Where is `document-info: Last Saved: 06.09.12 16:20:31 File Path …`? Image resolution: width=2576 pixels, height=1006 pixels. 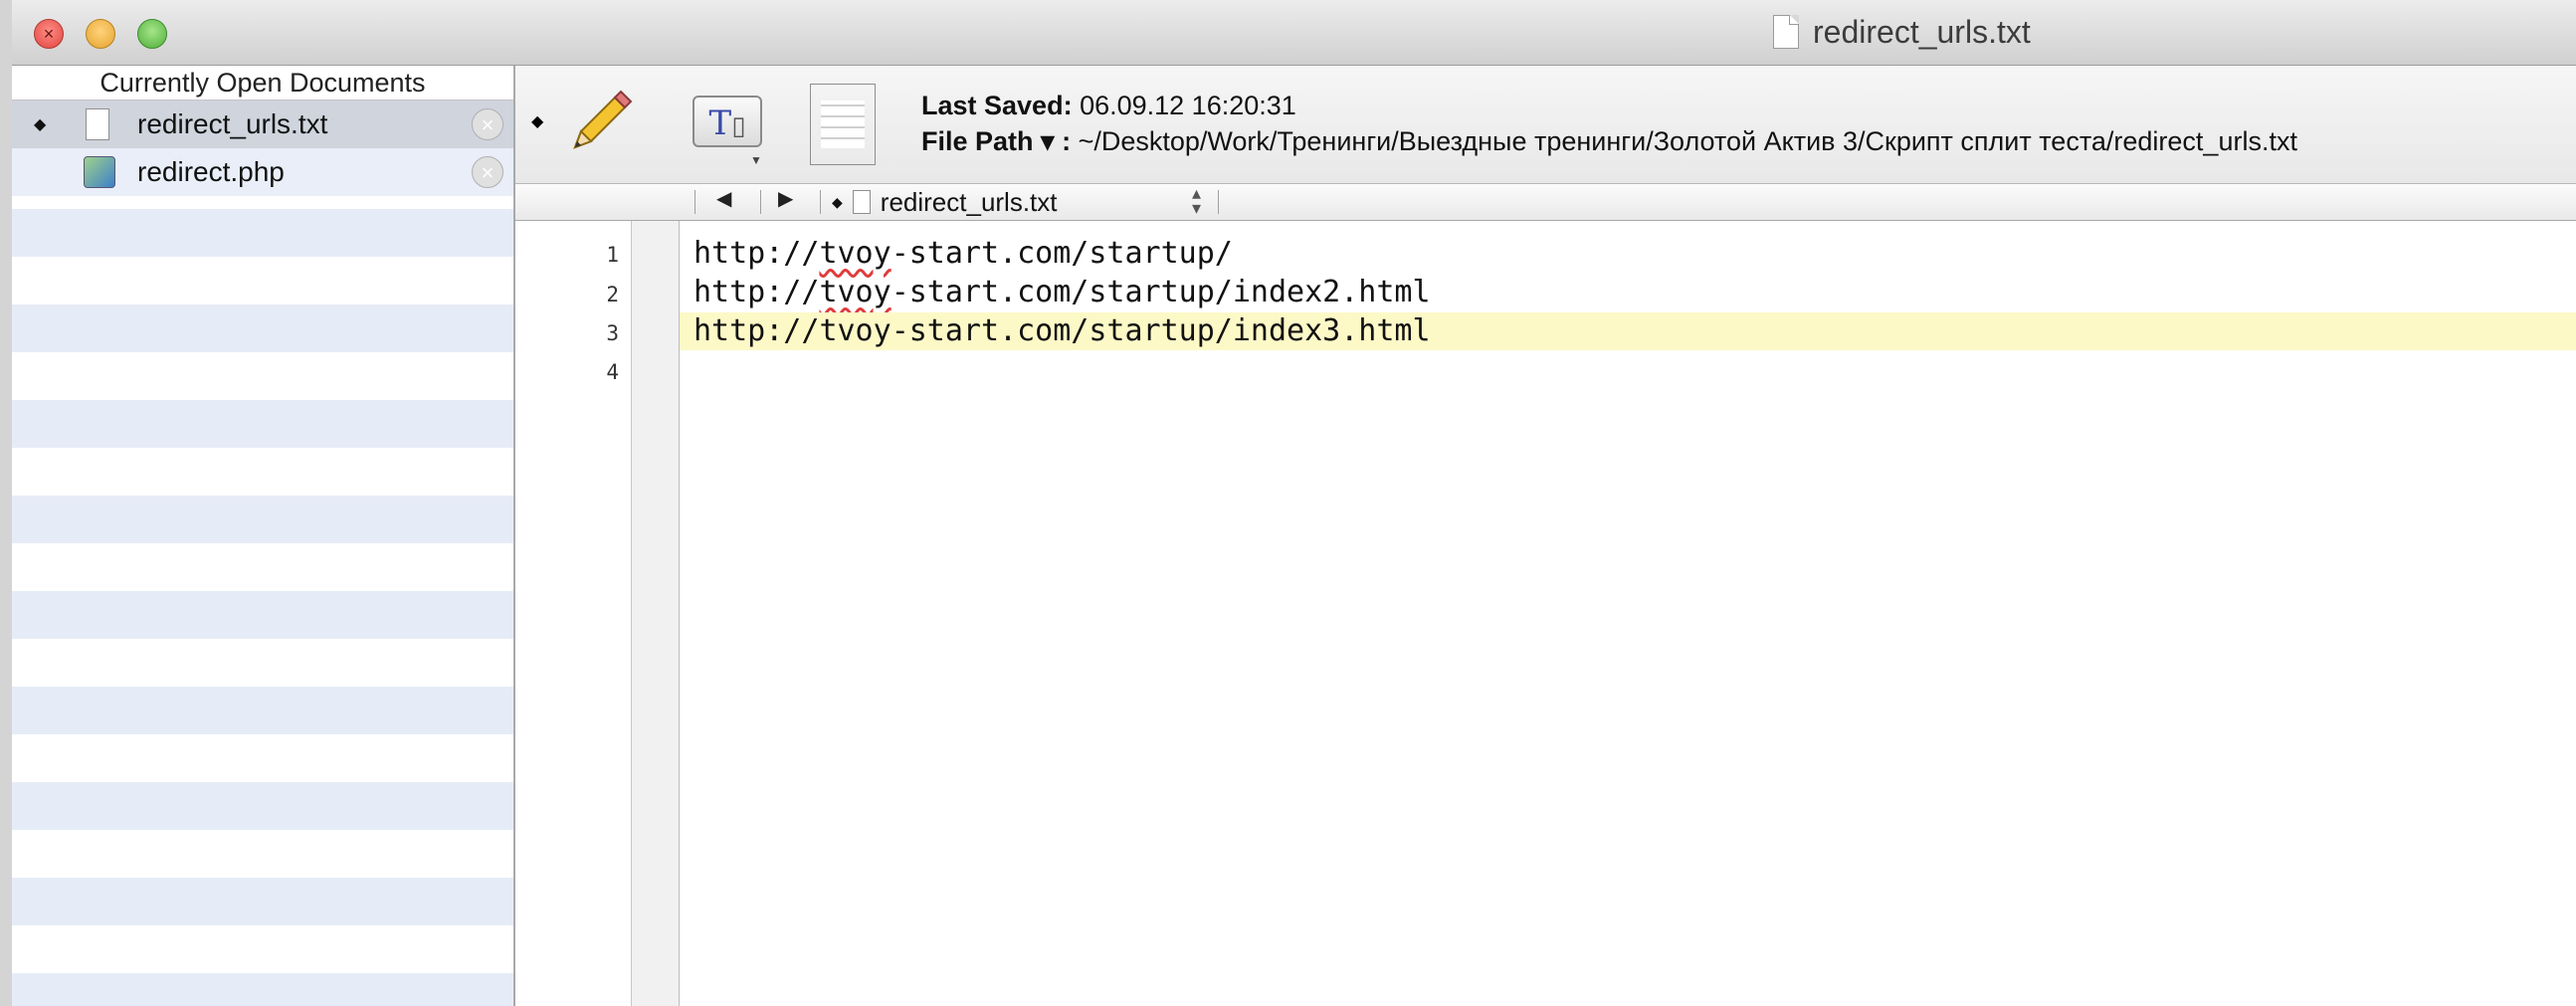
document-info: Last Saved: 06.09.12 16:20:31 File Path … is located at coordinates (1609, 123).